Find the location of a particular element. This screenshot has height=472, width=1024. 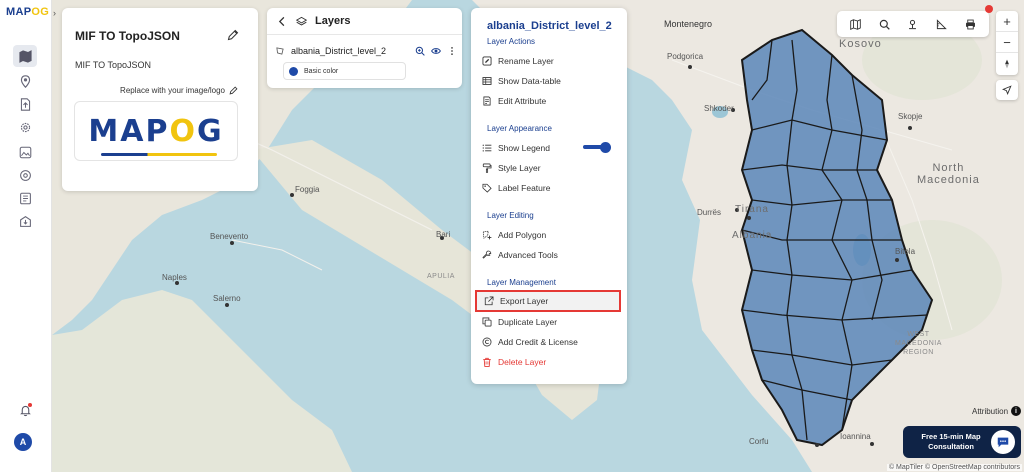

edit-square-icon is located at coordinates (487, 61).